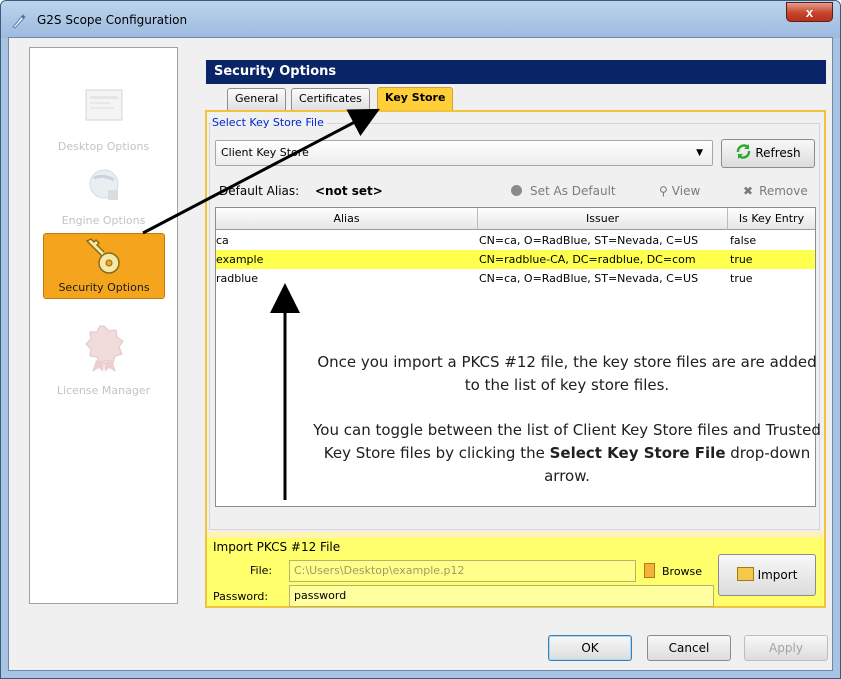 This screenshot has height=679, width=841. Describe the element at coordinates (261, 171) in the screenshot. I see `arrow-to-key-store-tab` at that location.